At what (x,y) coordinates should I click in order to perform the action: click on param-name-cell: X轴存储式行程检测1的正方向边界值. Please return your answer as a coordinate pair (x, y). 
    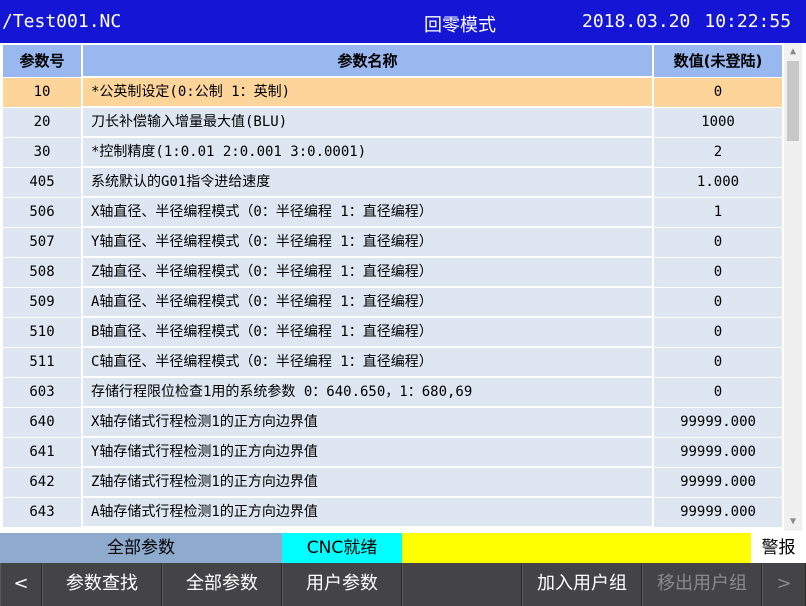
    Looking at the image, I should click on (367, 422).